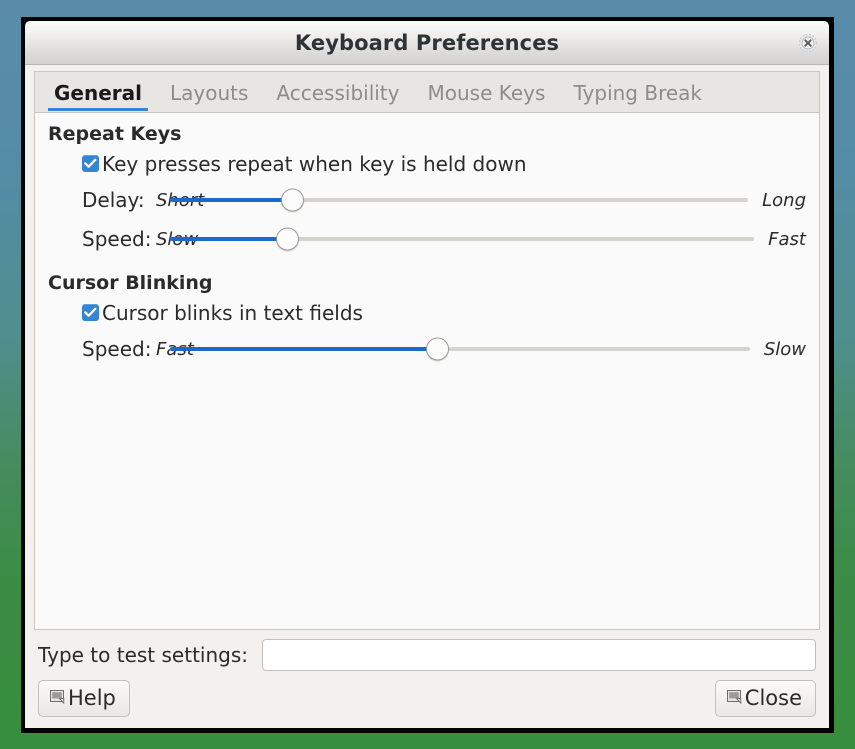 The width and height of the screenshot is (855, 749). I want to click on delay-slider-fill, so click(231, 200).